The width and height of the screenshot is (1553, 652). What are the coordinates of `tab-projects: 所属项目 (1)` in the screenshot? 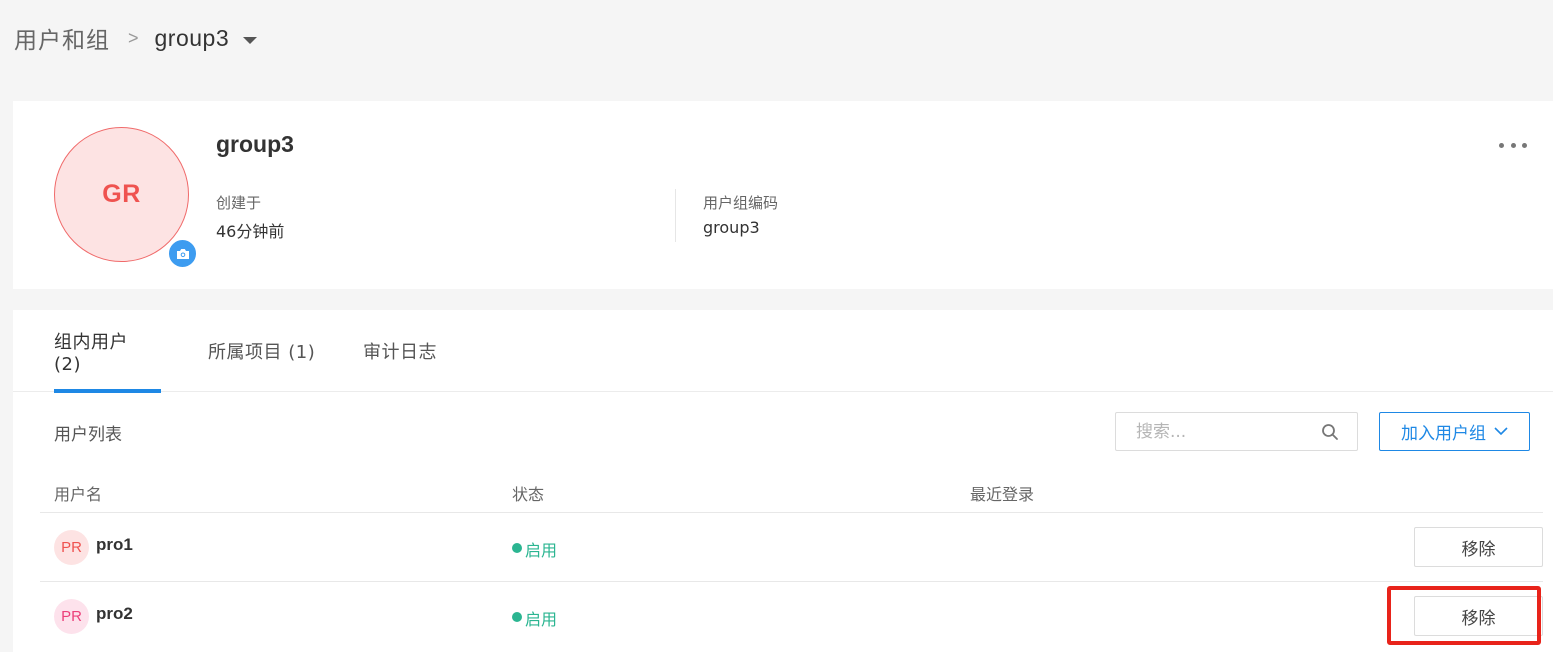 It's located at (261, 351).